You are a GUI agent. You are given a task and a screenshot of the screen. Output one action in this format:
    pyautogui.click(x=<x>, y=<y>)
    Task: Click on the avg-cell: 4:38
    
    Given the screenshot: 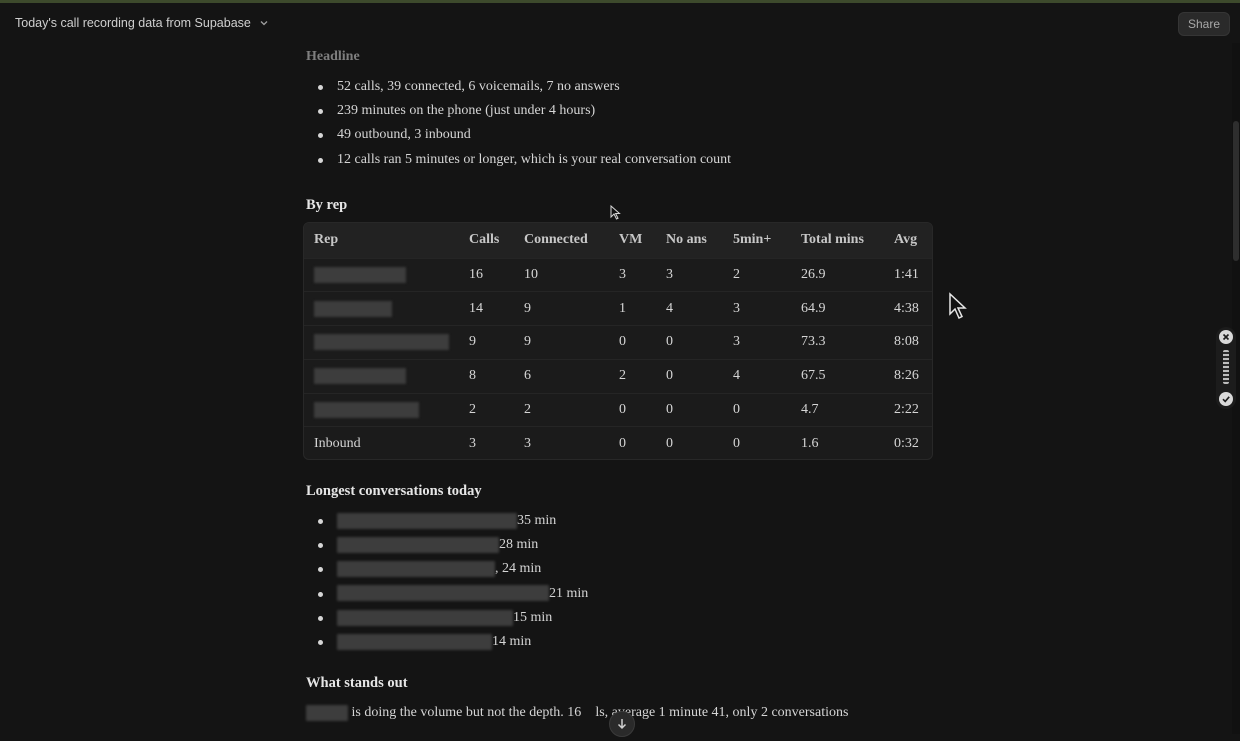 What is the action you would take?
    pyautogui.click(x=906, y=308)
    